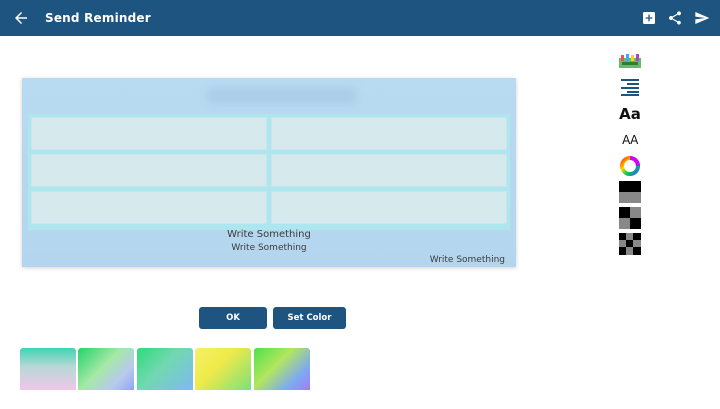  I want to click on font-size-tool: AA, so click(630, 140).